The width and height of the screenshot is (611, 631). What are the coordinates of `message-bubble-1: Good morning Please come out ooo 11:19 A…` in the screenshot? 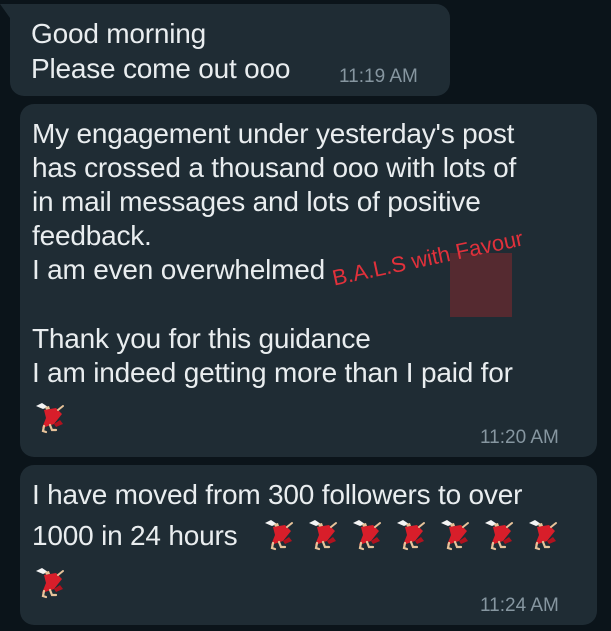 It's located at (225, 50).